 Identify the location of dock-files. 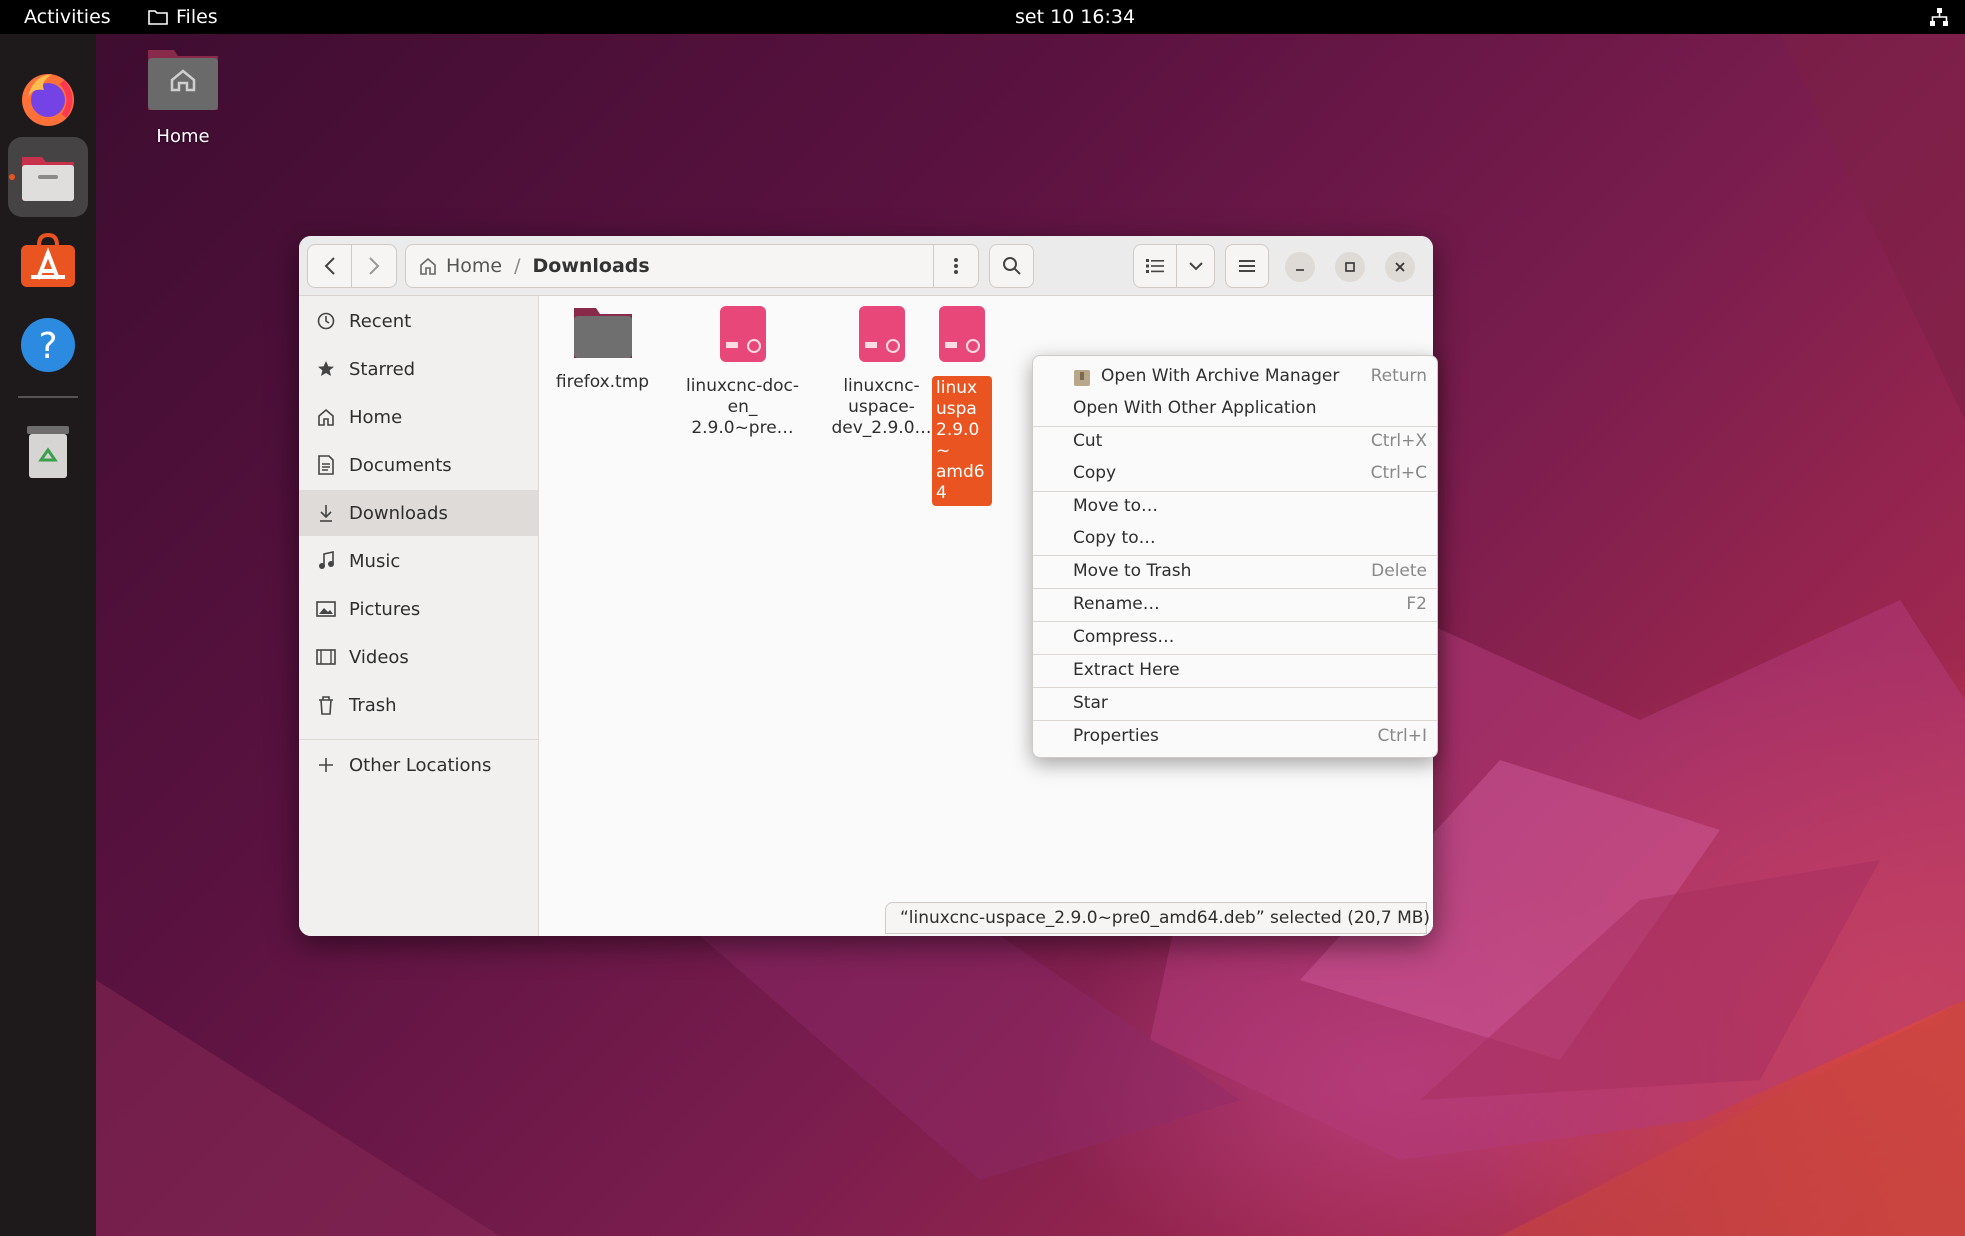
(48, 177).